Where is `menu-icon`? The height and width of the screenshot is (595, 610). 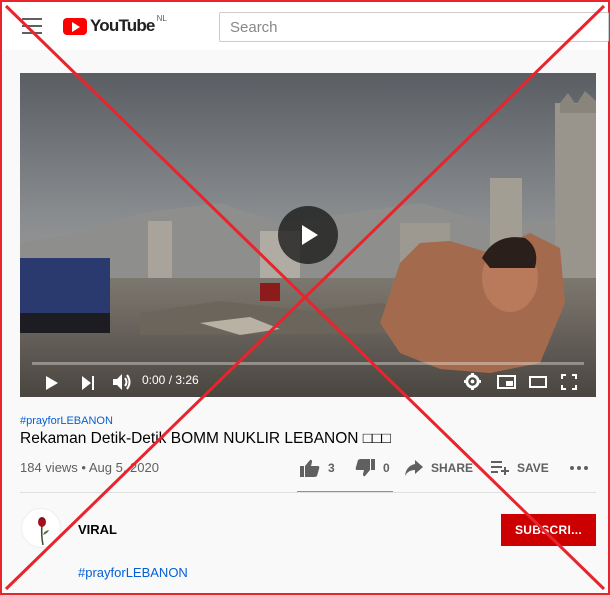
menu-icon is located at coordinates (32, 26).